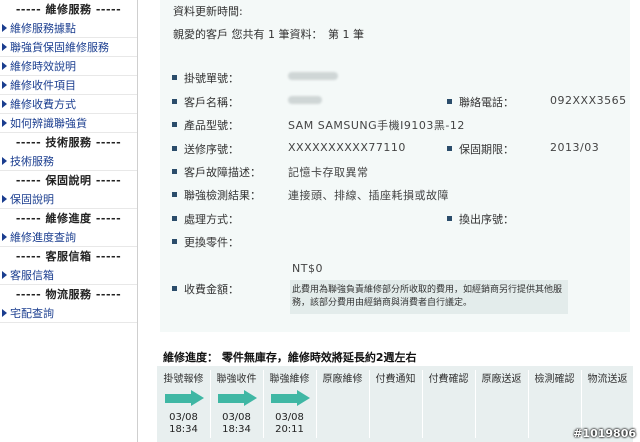 Image resolution: width=640 pixels, height=442 pixels. I want to click on progress-step-label: 檢測確認, so click(554, 379).